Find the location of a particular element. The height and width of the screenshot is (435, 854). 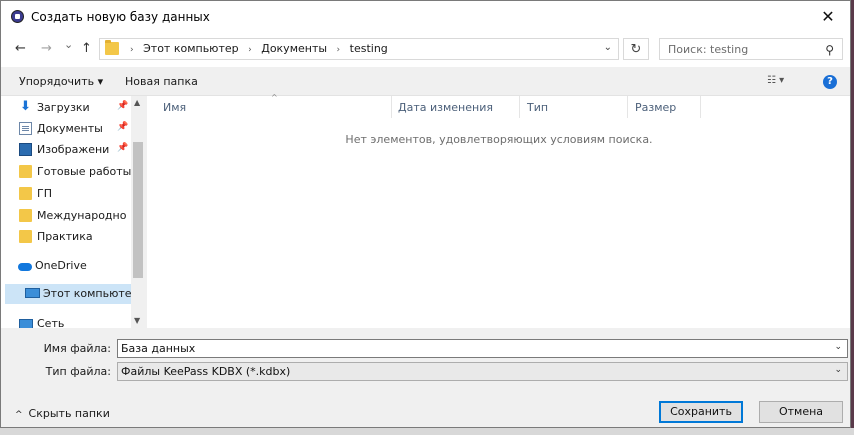

scrollbar-thumb is located at coordinates (138, 210).